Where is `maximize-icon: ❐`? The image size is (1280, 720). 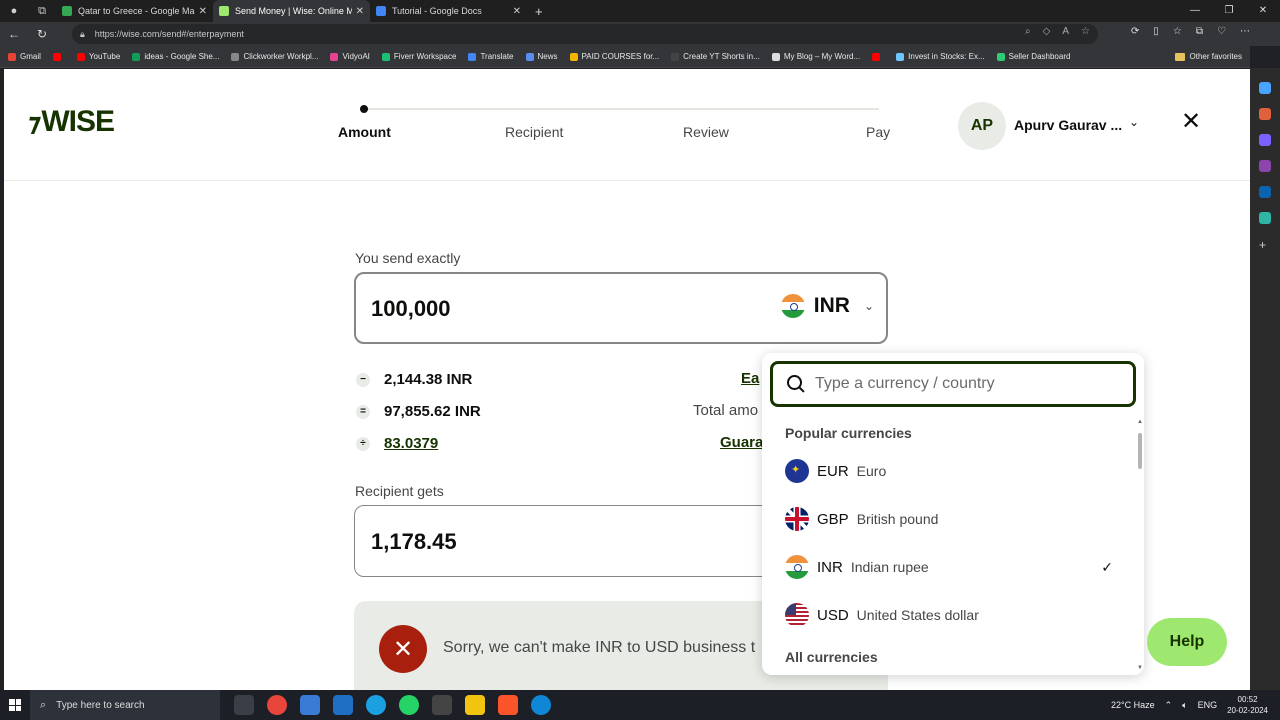
maximize-icon: ❐ is located at coordinates (1229, 11).